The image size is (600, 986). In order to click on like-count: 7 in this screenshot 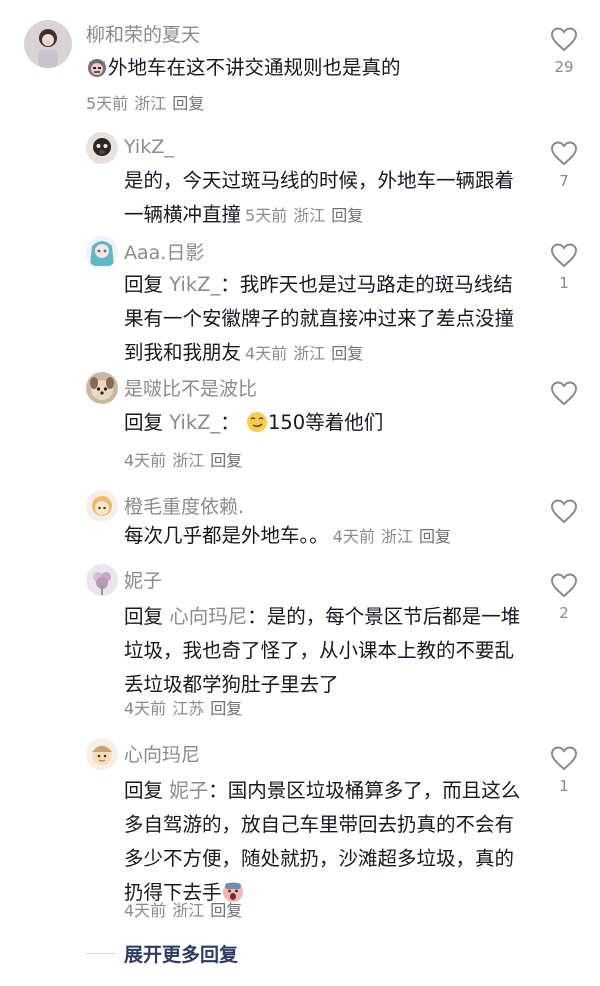, I will do `click(564, 181)`.